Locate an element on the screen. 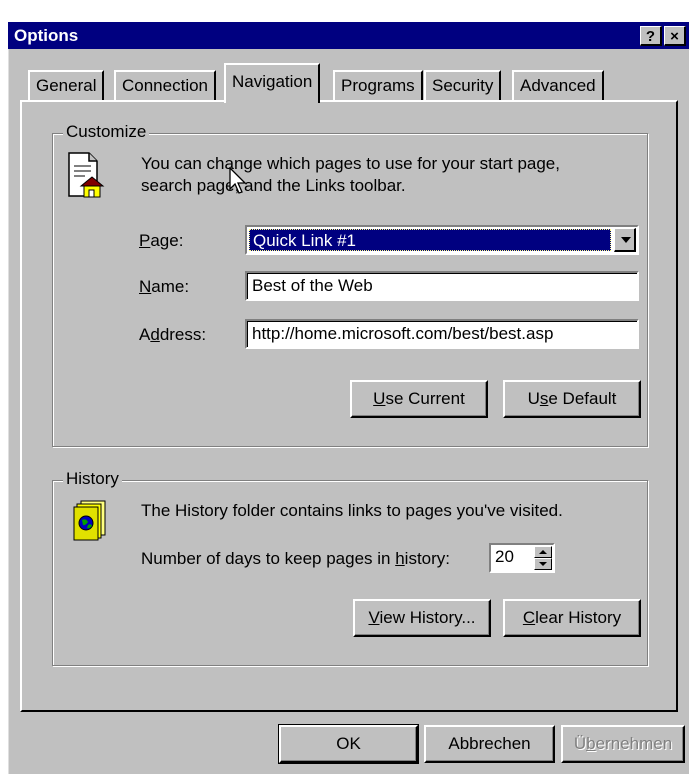 This screenshot has height=774, width=689. mouse-pointer-icon is located at coordinates (238, 183).